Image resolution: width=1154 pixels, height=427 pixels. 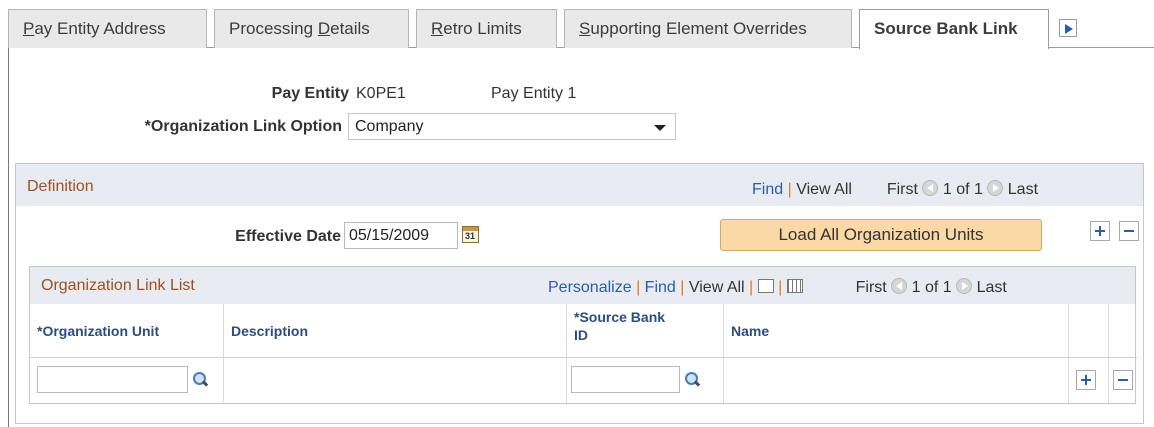 What do you see at coordinates (946, 28) in the screenshot?
I see `tab-label: Source Bank Link` at bounding box center [946, 28].